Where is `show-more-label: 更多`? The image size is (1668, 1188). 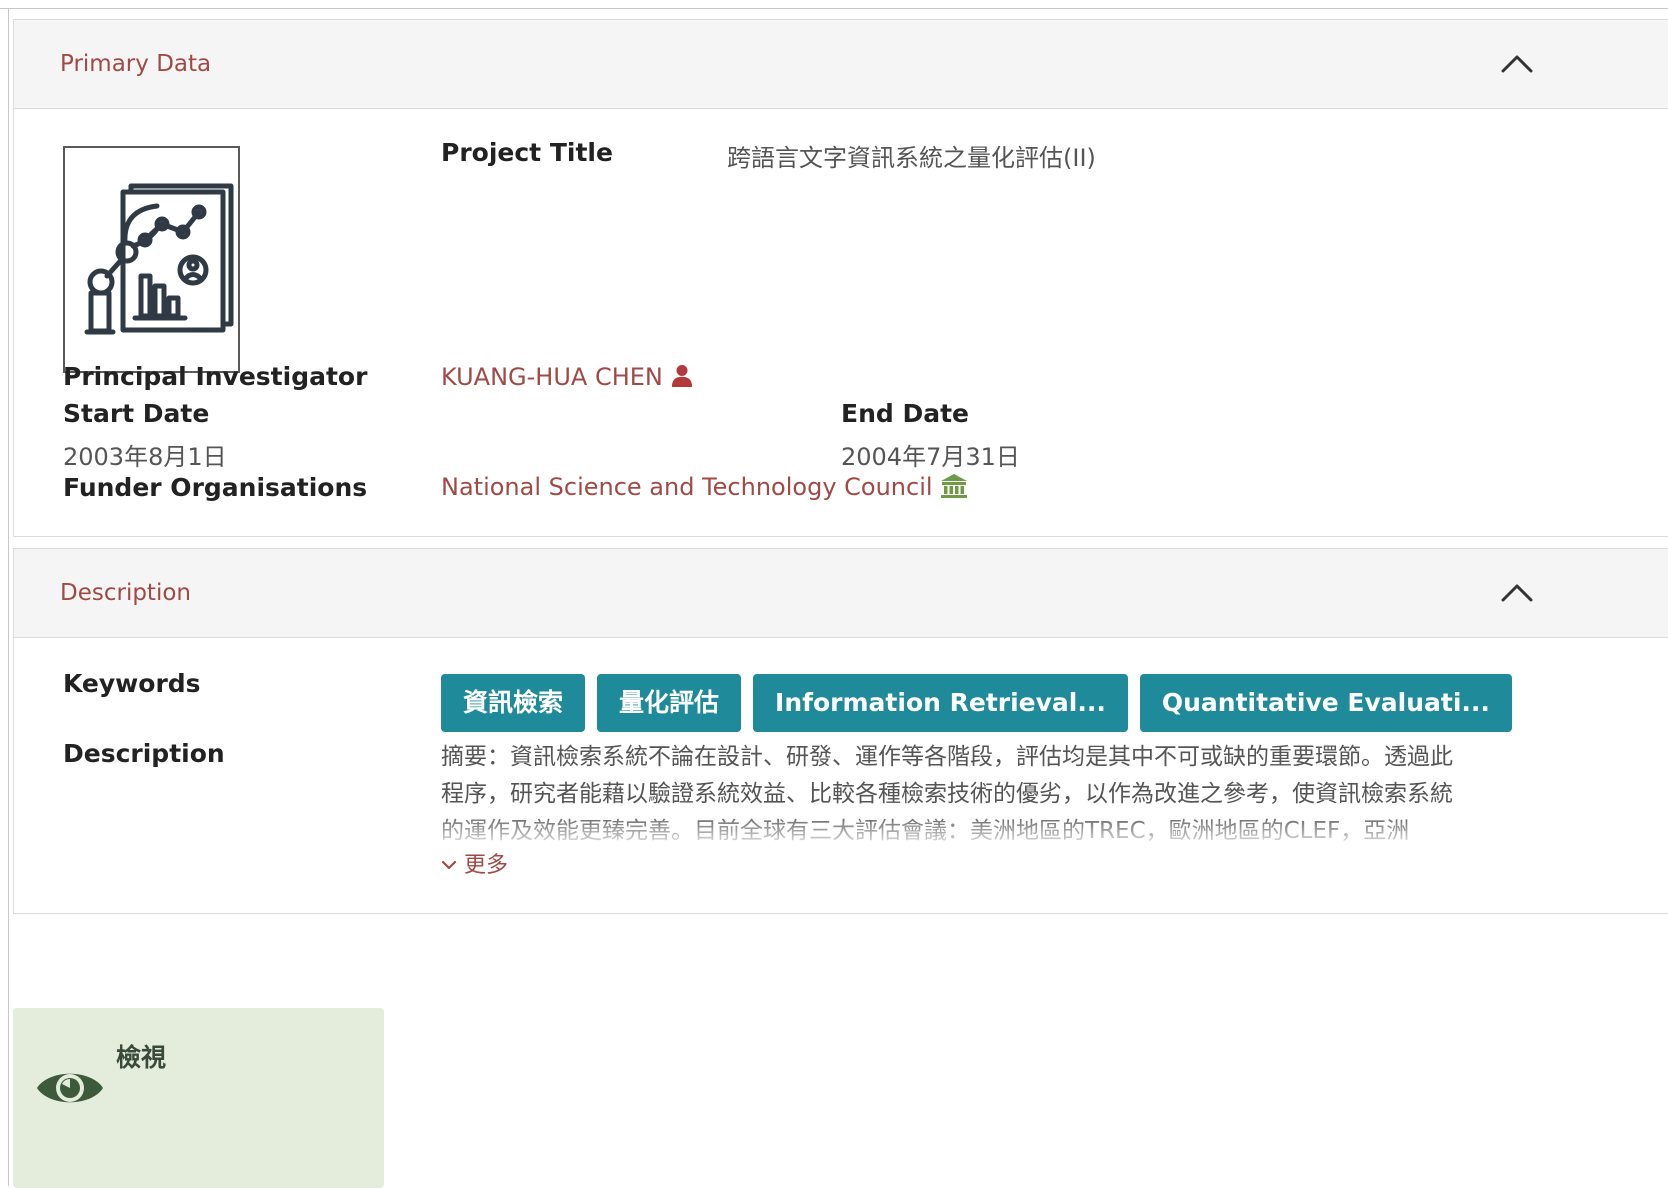
show-more-label: 更多 is located at coordinates (486, 865).